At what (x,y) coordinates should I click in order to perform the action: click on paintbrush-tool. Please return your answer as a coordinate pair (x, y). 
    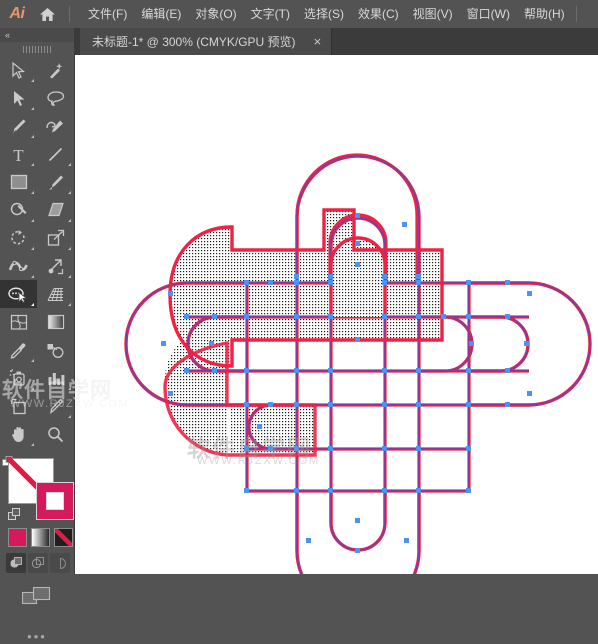
    Looking at the image, I should click on (55, 182).